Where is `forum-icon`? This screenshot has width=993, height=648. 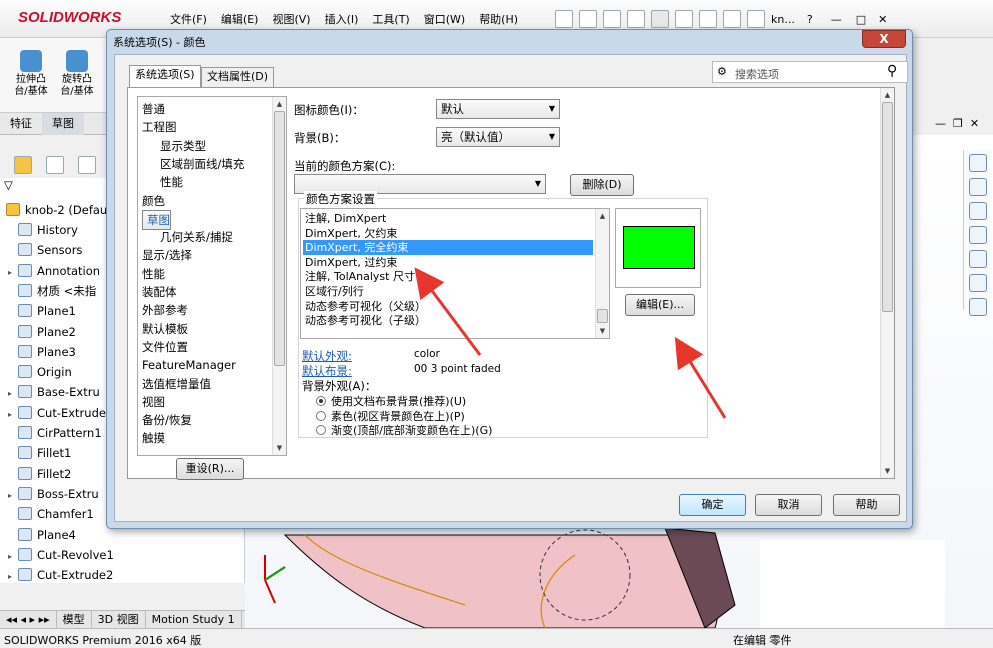 forum-icon is located at coordinates (977, 307).